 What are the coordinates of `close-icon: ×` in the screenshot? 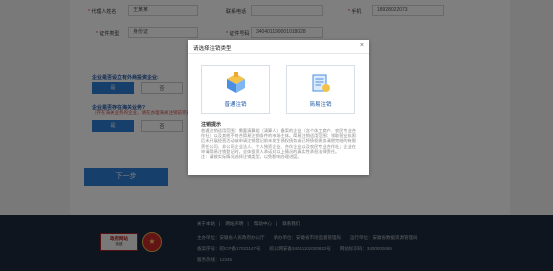 It's located at (362, 45).